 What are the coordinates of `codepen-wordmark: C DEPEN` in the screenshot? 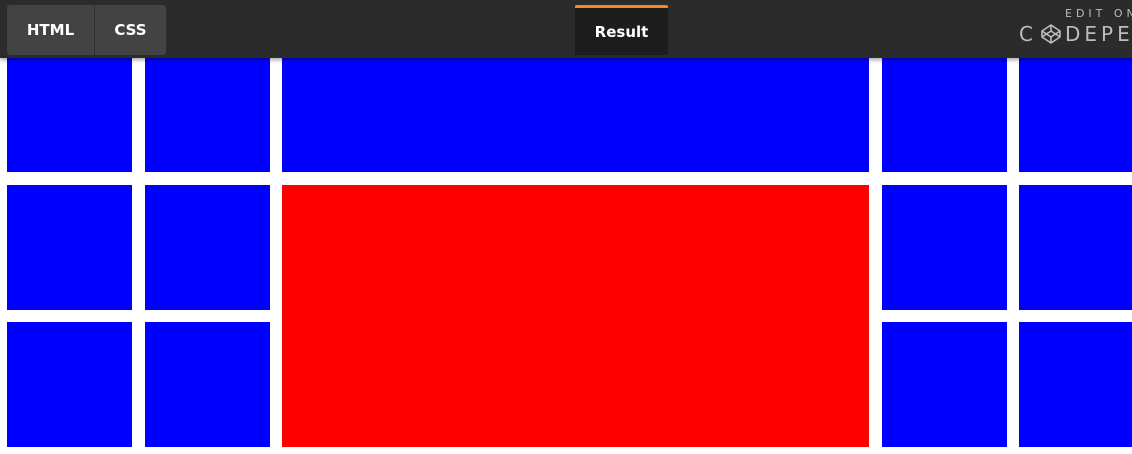 It's located at (1075, 34).